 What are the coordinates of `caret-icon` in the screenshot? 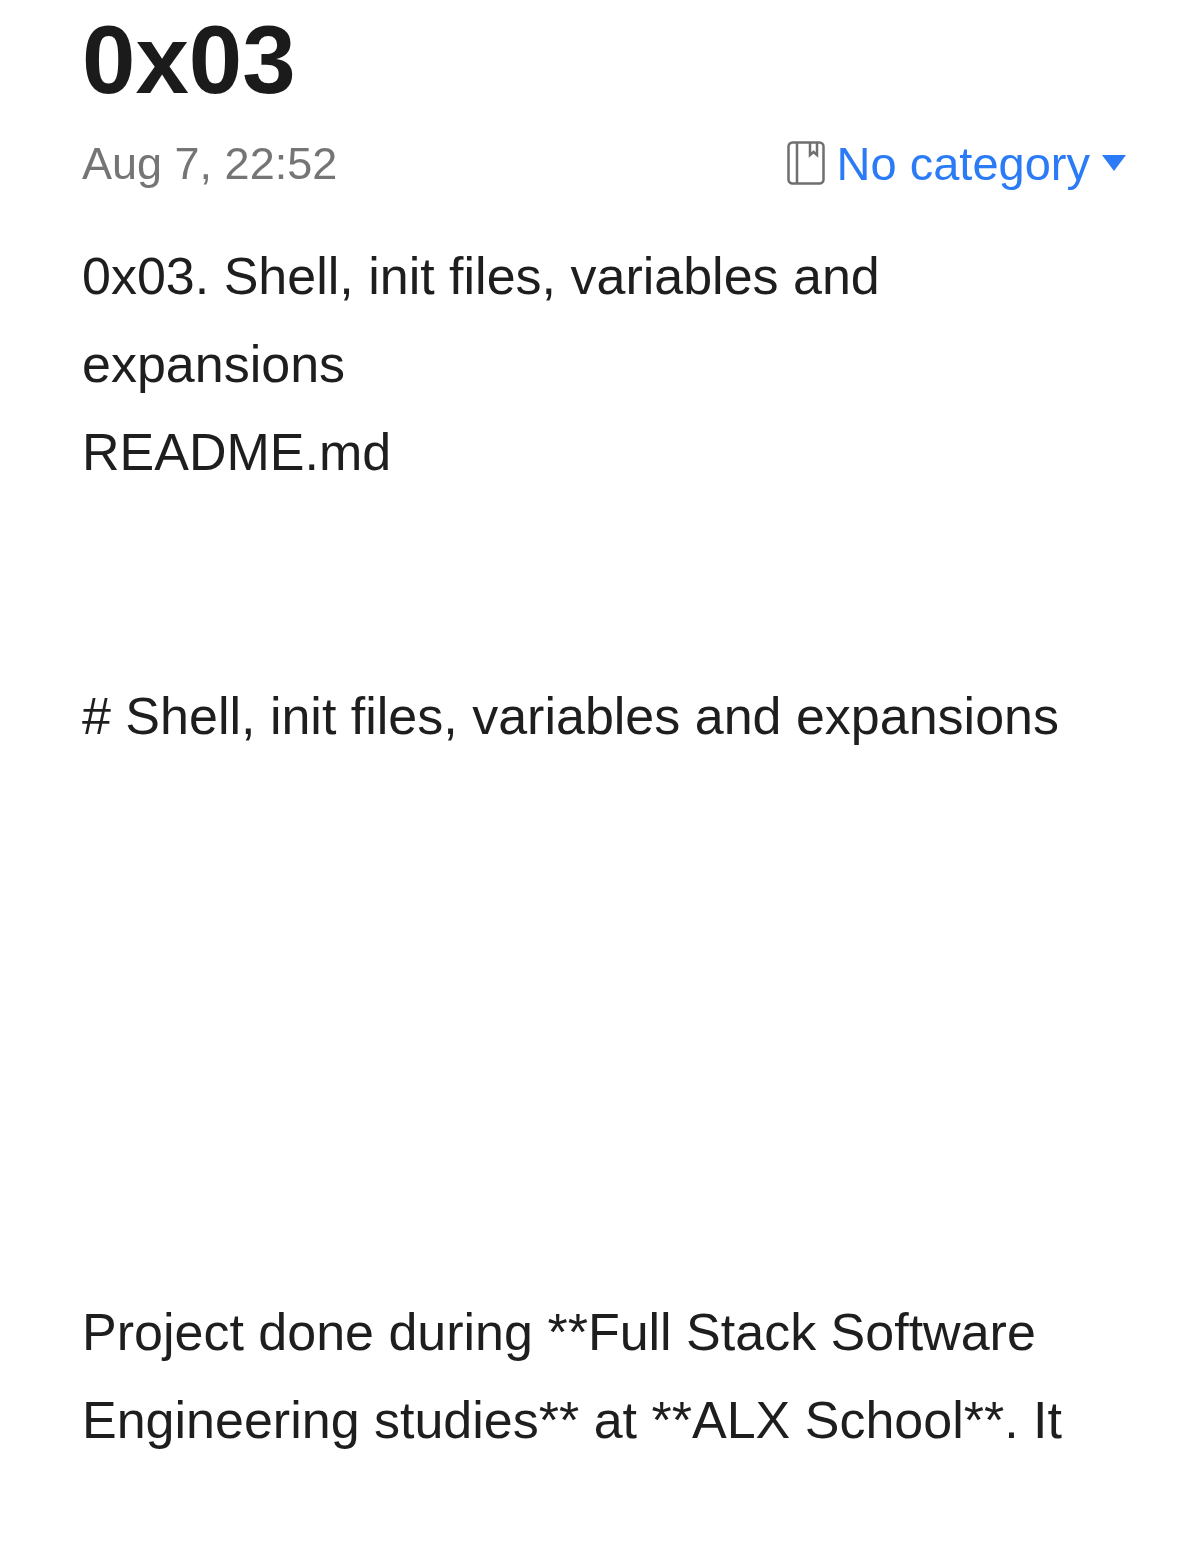 It's located at (1114, 163).